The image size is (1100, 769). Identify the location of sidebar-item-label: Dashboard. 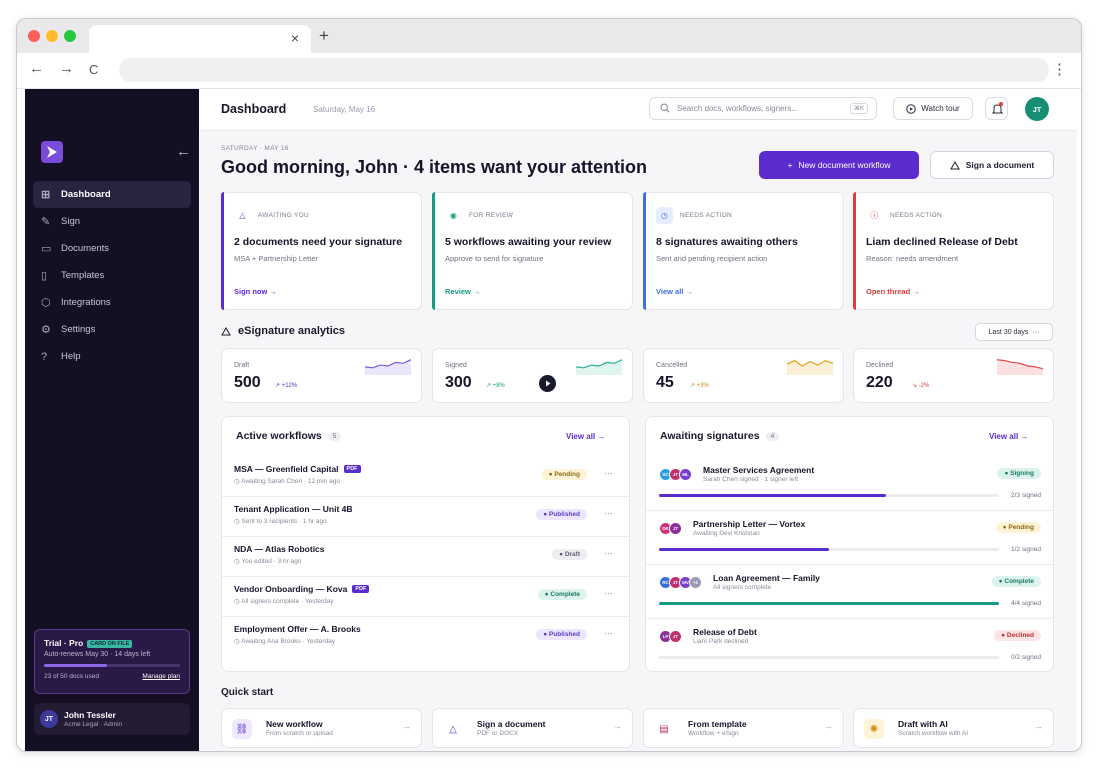
(86, 194).